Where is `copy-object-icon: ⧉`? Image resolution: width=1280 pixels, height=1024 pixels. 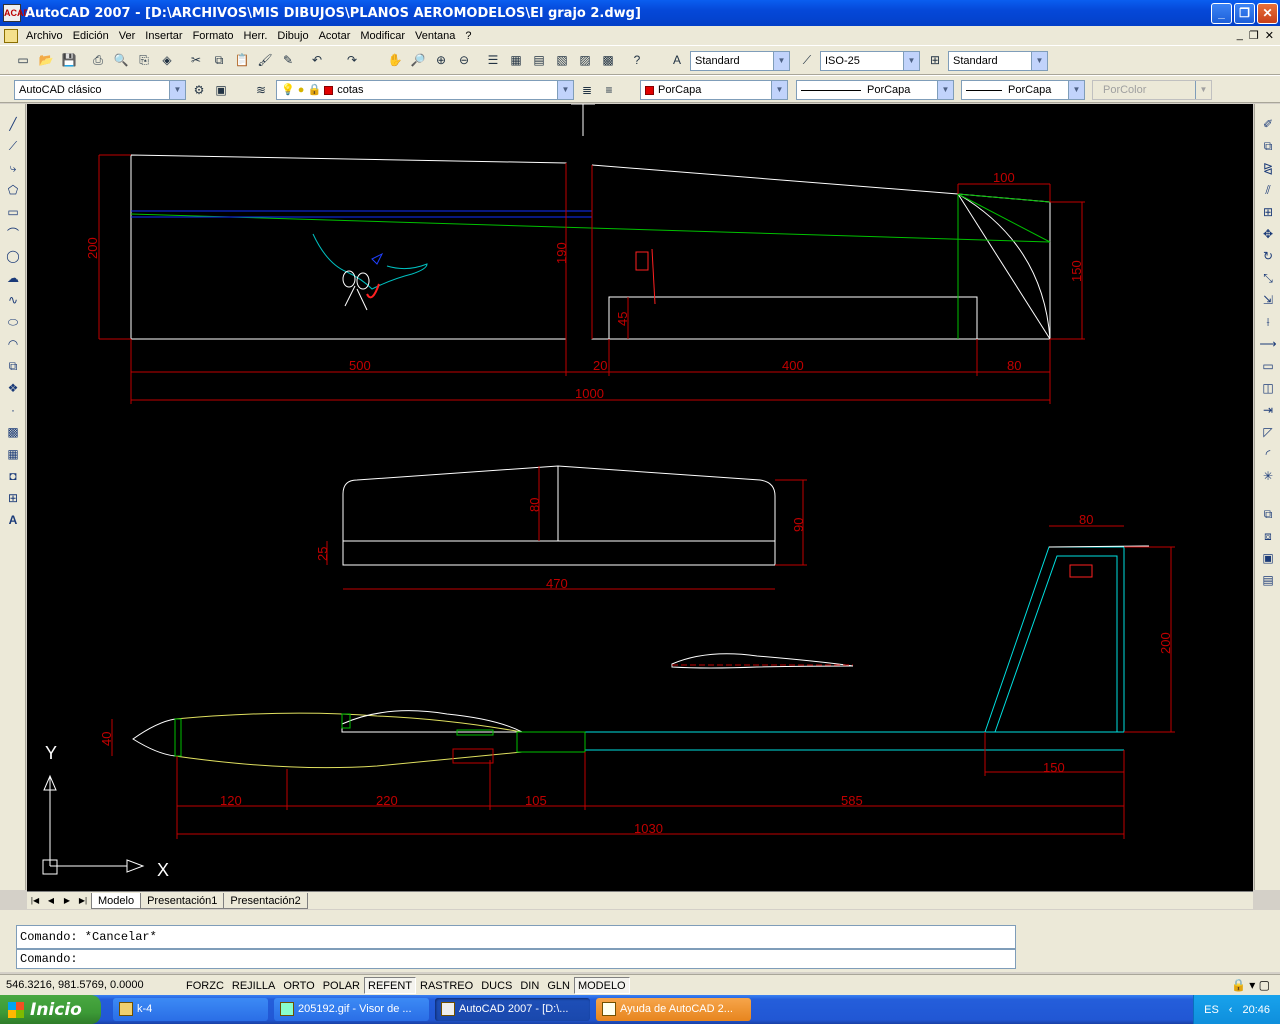
copy-object-icon: ⧉ is located at coordinates (1268, 146).